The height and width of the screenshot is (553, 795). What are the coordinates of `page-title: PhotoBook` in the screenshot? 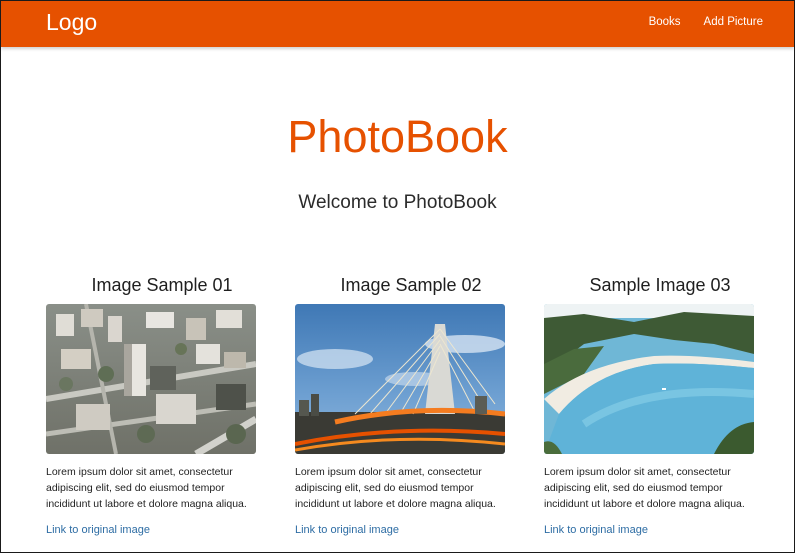 It's located at (397, 136).